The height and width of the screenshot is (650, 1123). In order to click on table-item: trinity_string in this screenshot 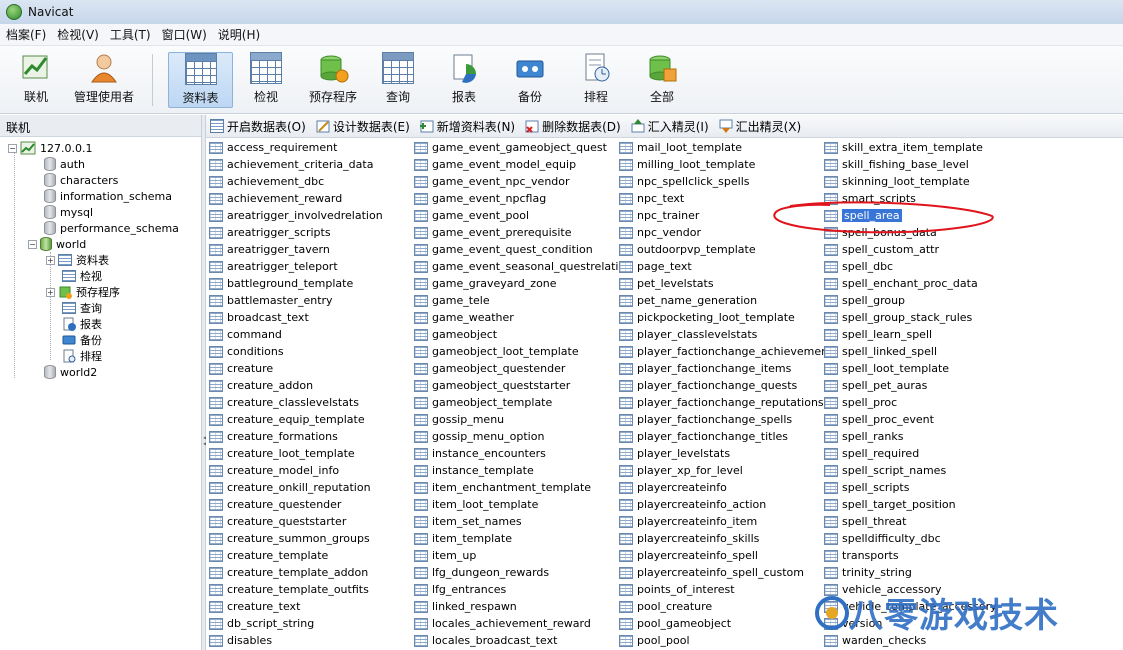, I will do `click(910, 572)`.